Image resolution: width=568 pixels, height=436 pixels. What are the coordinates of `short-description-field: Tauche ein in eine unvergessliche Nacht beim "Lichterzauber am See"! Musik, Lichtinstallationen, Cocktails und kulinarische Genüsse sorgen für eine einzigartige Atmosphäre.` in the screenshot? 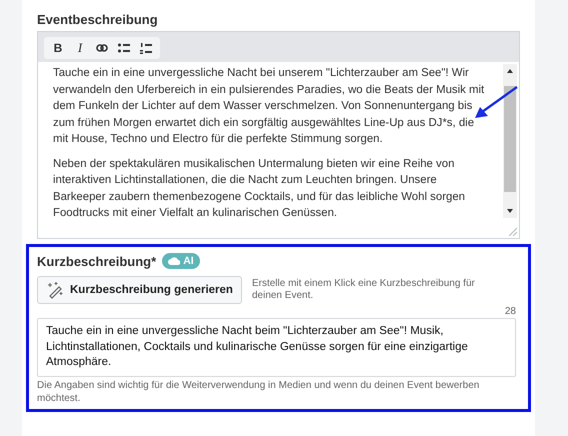 It's located at (276, 347).